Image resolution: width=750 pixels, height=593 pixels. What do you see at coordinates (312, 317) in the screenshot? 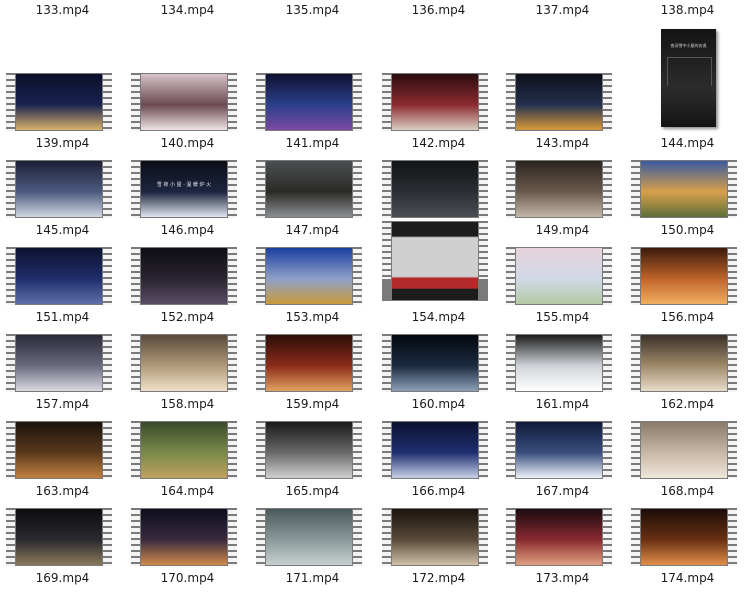
I see `file-name-label: 153.mp4` at bounding box center [312, 317].